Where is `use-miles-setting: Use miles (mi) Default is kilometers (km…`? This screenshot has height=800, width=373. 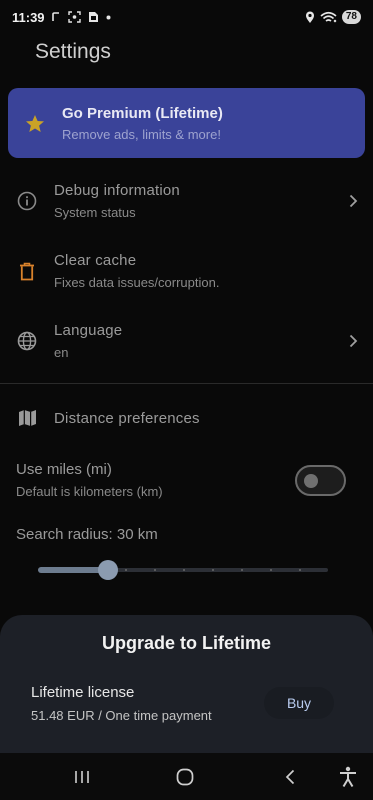 use-miles-setting: Use miles (mi) Default is kilometers (km… is located at coordinates (89, 480).